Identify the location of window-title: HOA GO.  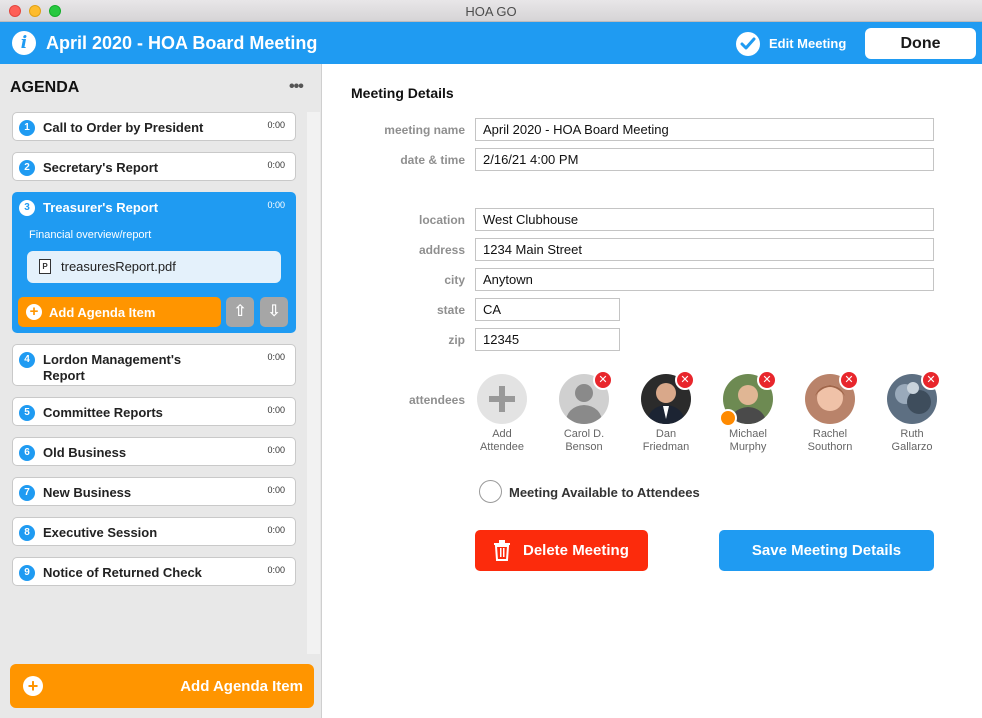
(491, 11).